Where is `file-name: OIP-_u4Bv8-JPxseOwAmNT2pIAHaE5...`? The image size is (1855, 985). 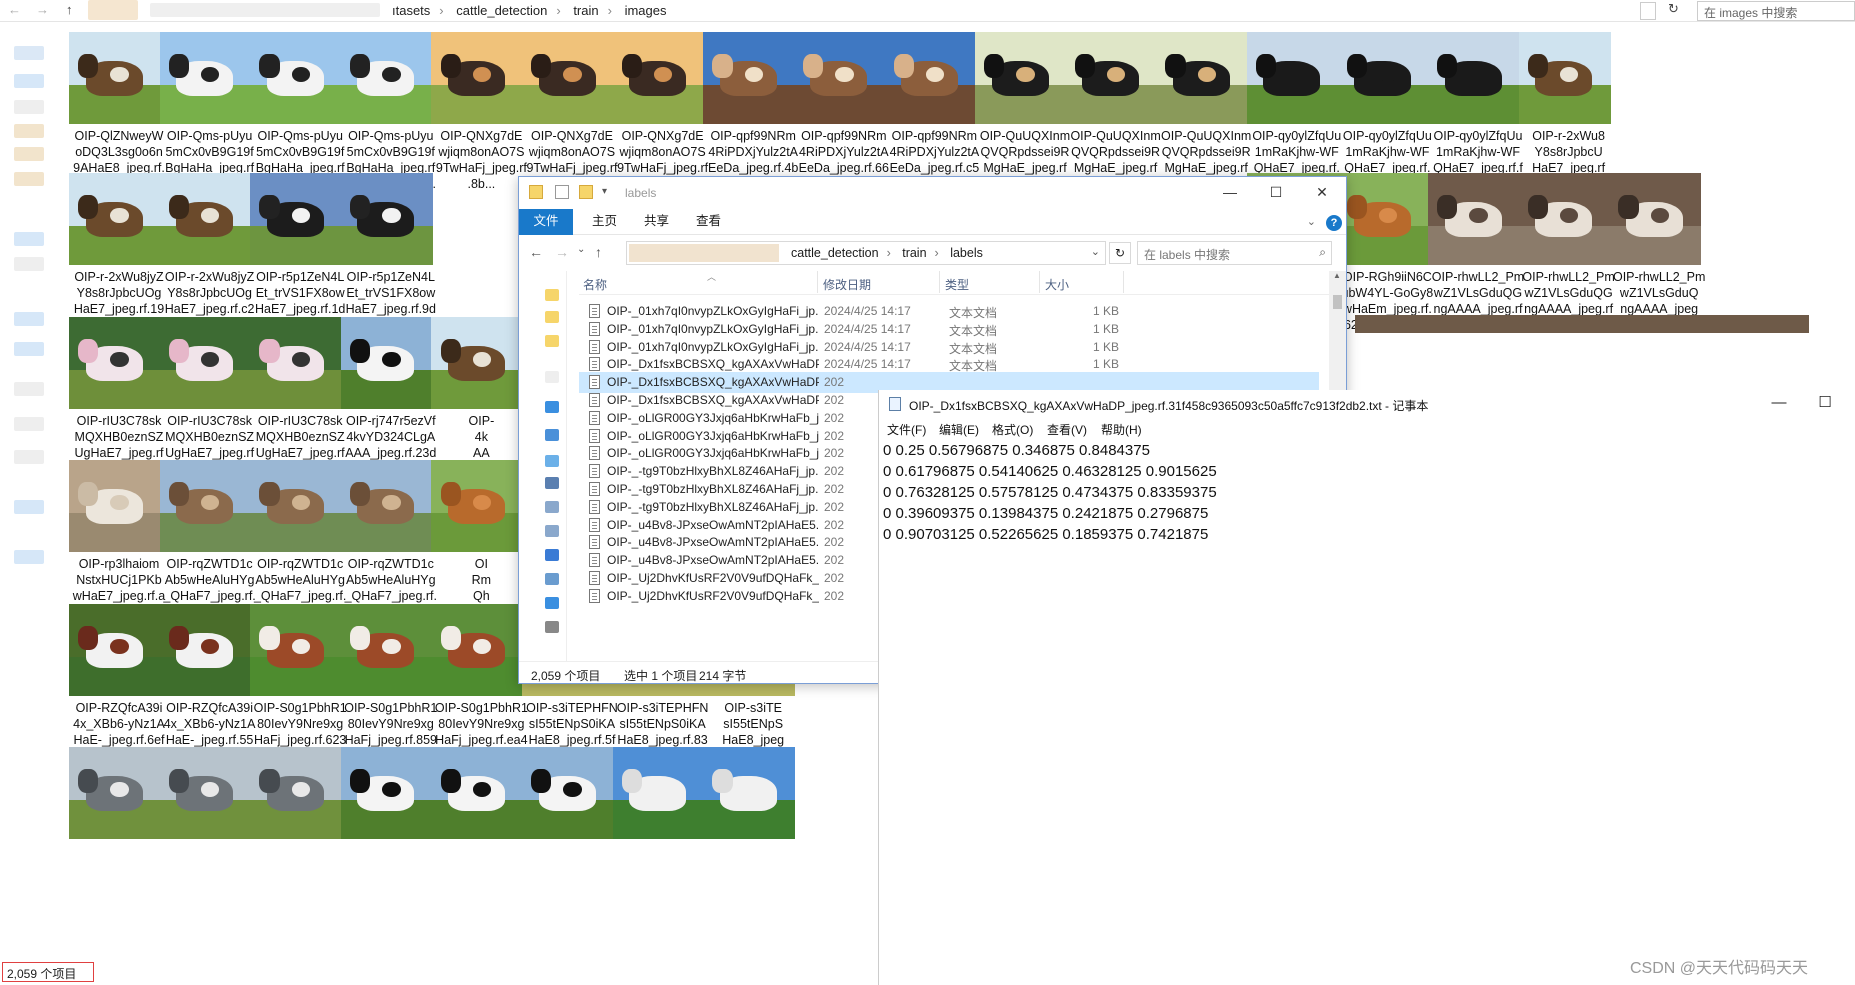
file-name: OIP-_u4Bv8-JPxseOwAmNT2pIAHaE5... is located at coordinates (713, 542).